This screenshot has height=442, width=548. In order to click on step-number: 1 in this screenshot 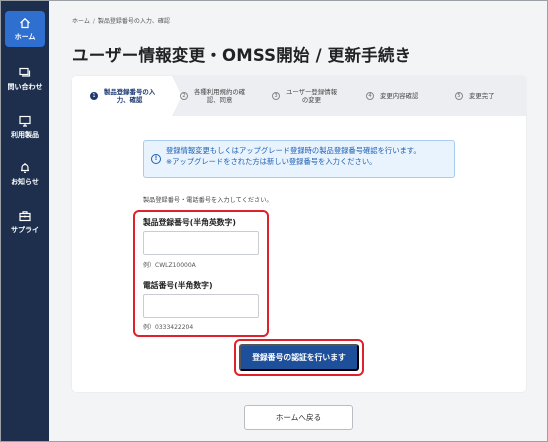, I will do `click(94, 96)`.